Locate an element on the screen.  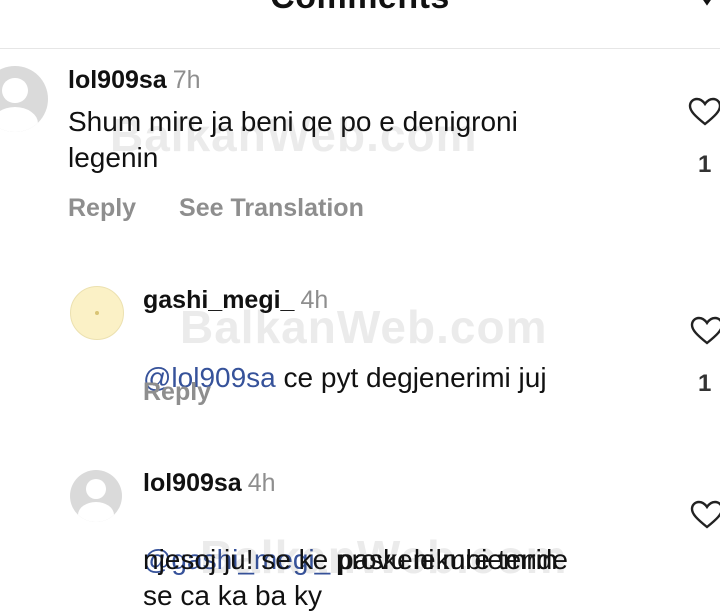
comment-header: lol909sa 4h is located at coordinates (209, 483).